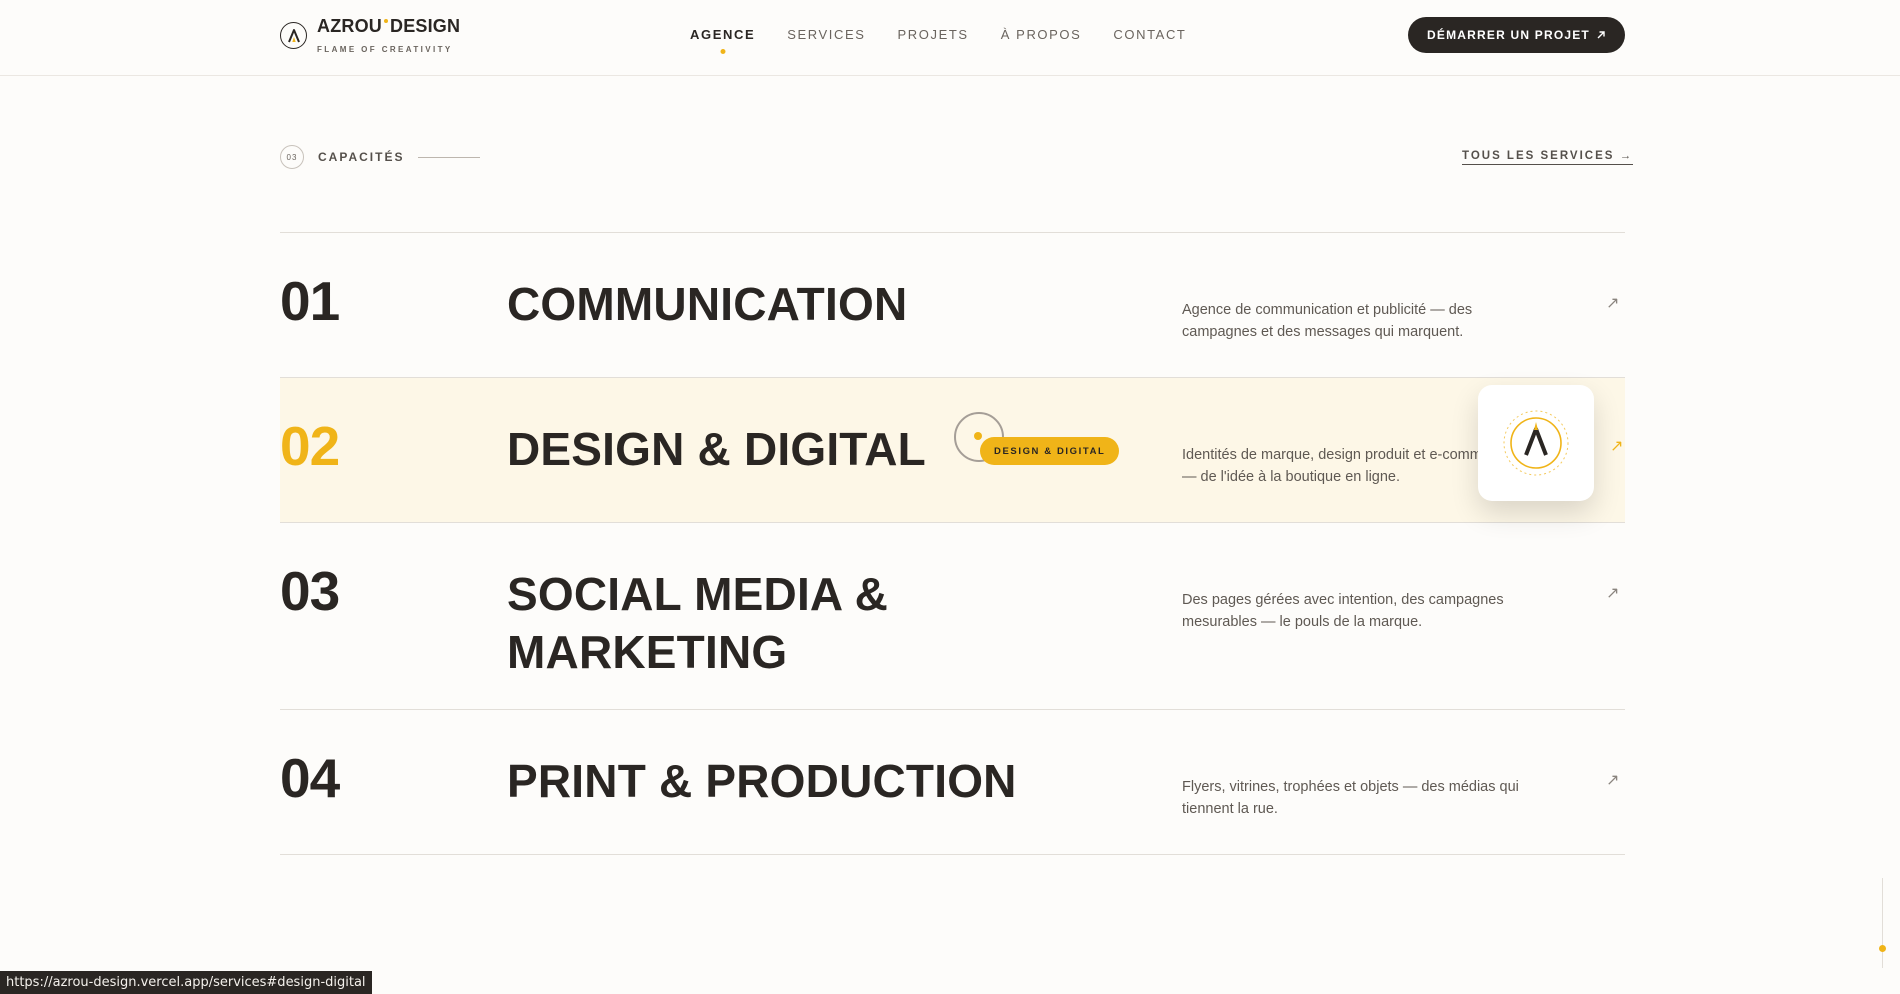  I want to click on logo: AZROU DESIGN FLAME OF CREATIVITY, so click(370, 35).